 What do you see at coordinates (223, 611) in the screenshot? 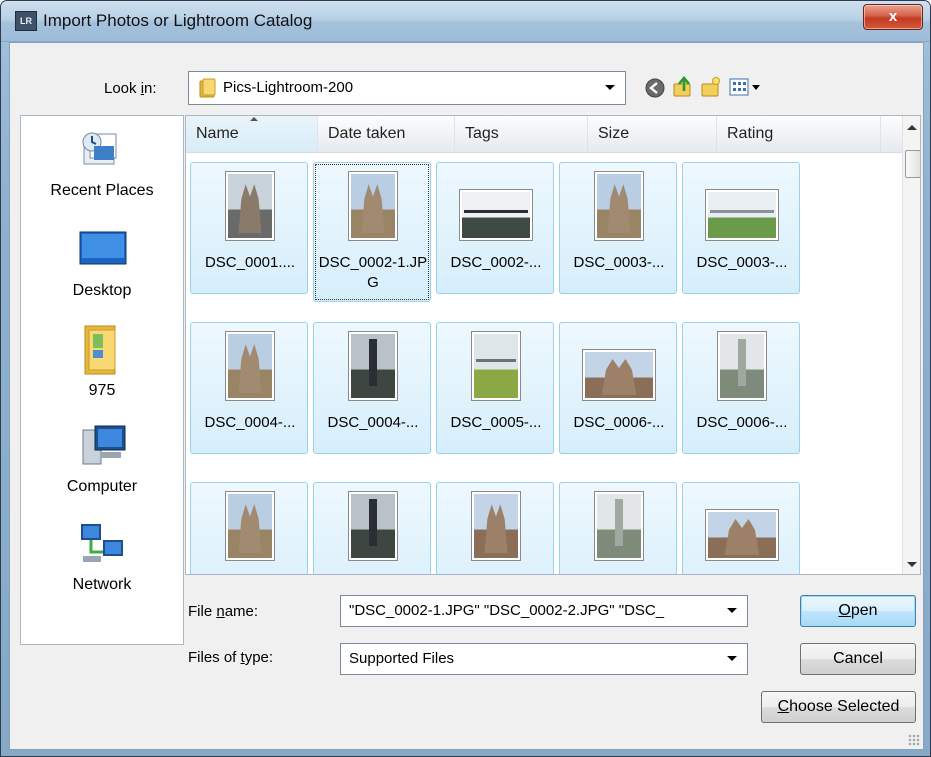
I see `file-name-label: File name:` at bounding box center [223, 611].